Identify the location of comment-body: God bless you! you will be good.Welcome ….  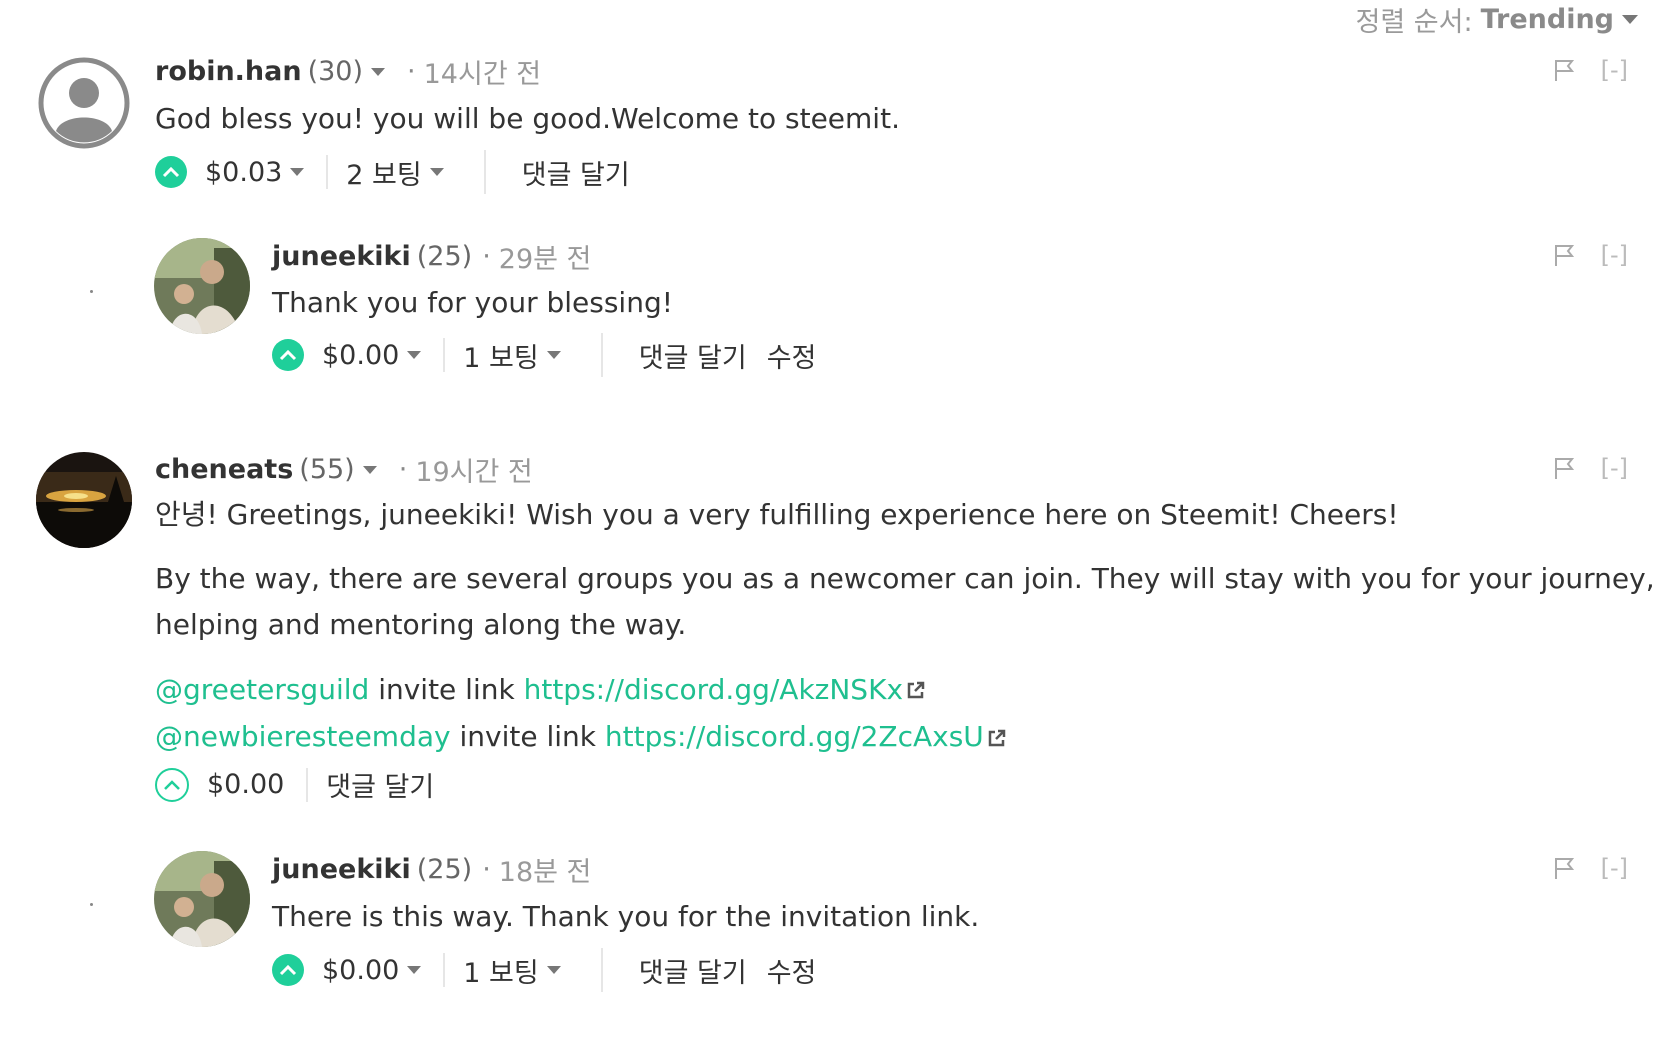
(527, 119).